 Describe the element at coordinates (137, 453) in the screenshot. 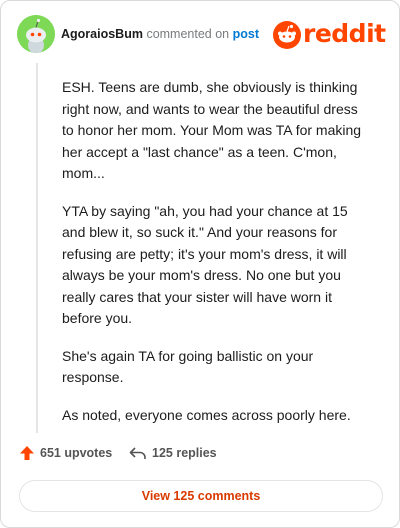

I see `reply-arrow-icon` at that location.